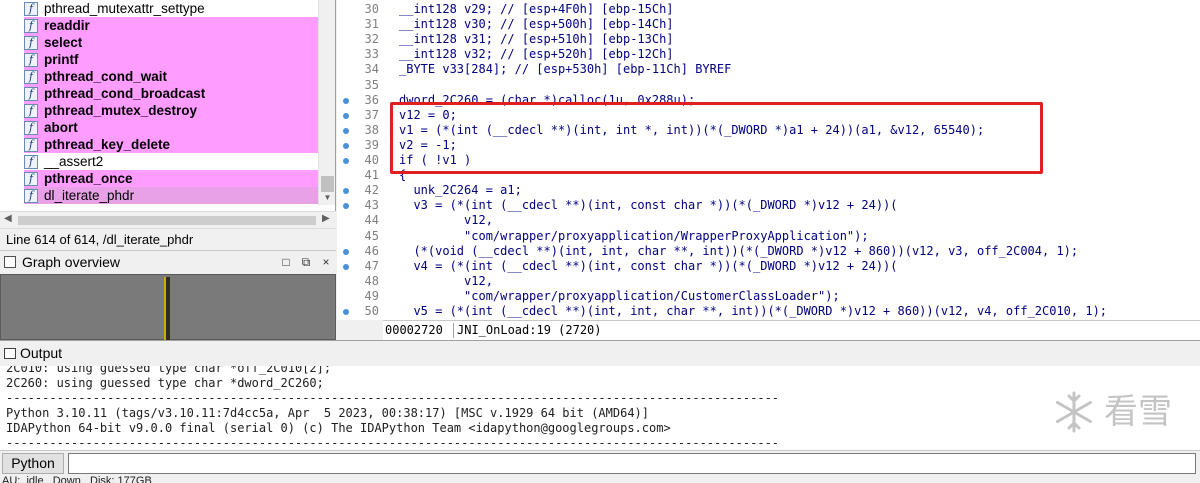  I want to click on float-pane-icon: ⧉, so click(306, 262).